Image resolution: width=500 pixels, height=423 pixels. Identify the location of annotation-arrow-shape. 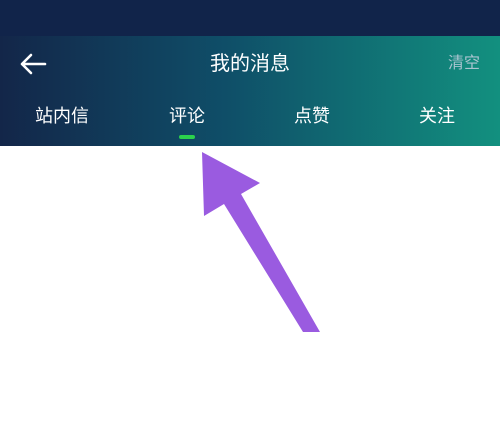
(261, 242).